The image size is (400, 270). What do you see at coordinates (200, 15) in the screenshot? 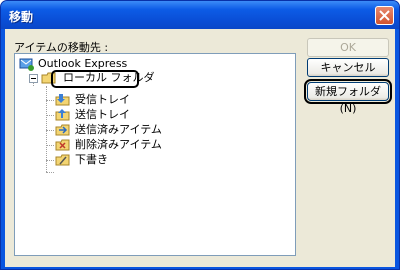
I see `title-bar: 移動` at bounding box center [200, 15].